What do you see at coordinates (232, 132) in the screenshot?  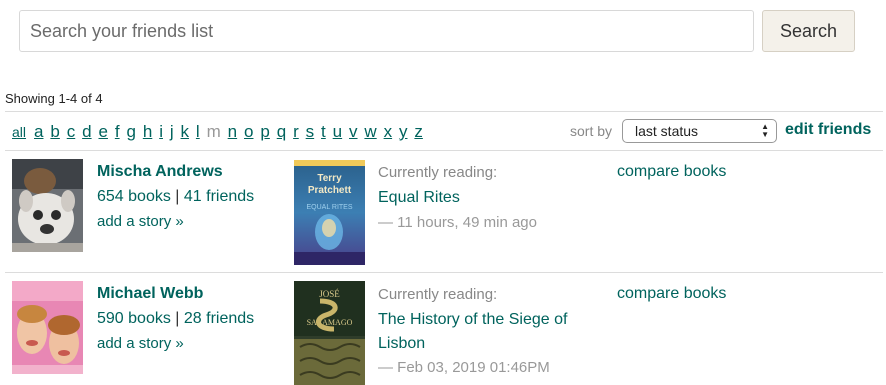 I see `filter-letter-n: n` at bounding box center [232, 132].